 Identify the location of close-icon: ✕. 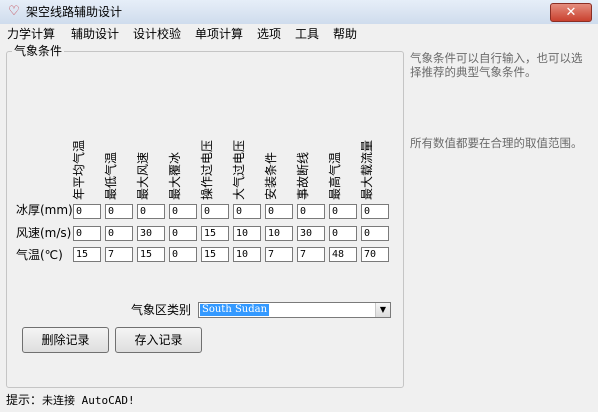
(571, 12).